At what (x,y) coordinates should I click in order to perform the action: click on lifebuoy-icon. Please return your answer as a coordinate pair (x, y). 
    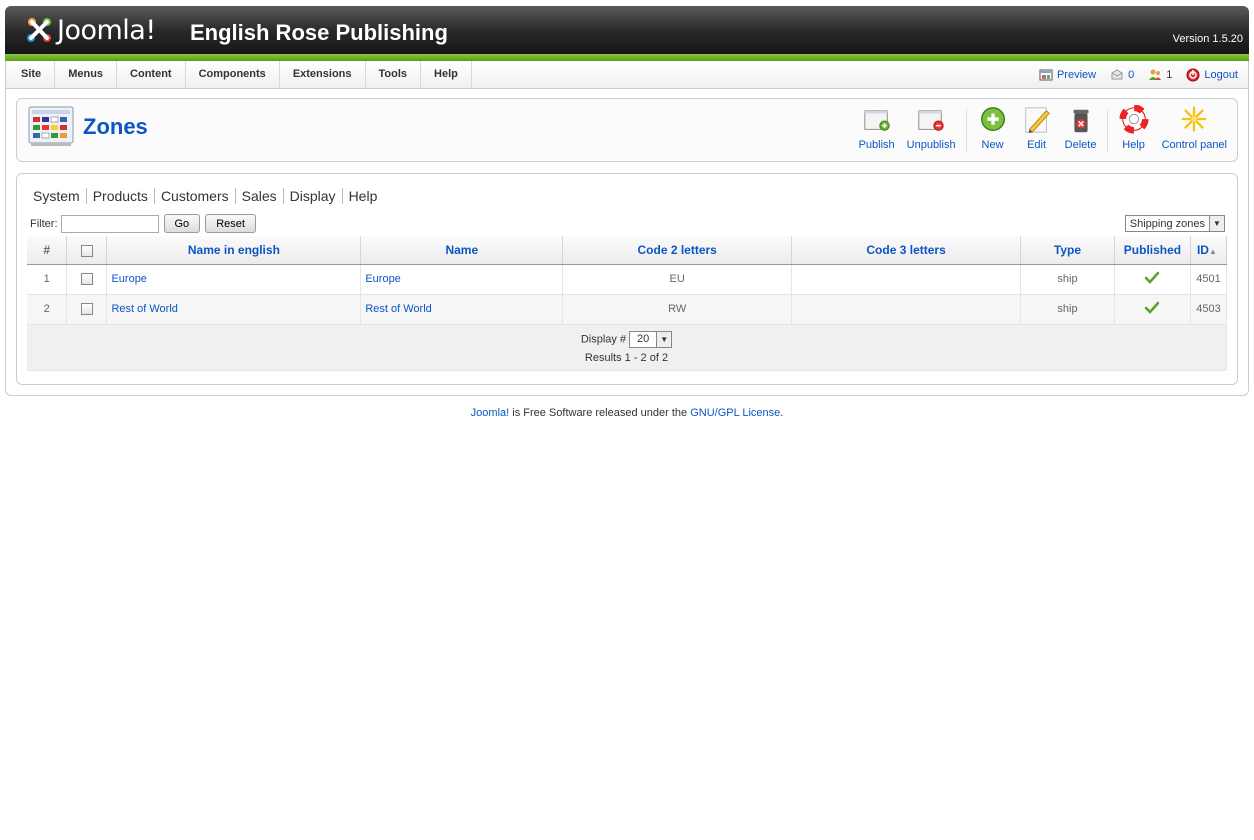
    Looking at the image, I should click on (1134, 119).